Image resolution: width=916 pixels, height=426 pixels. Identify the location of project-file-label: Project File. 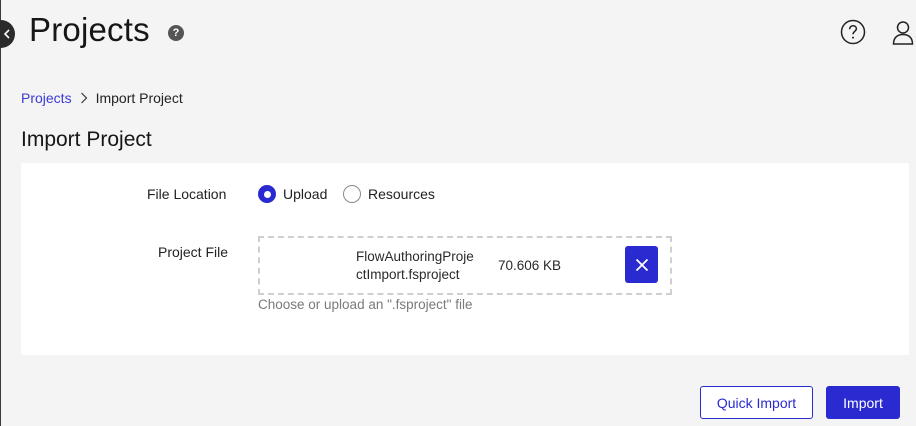
(193, 252).